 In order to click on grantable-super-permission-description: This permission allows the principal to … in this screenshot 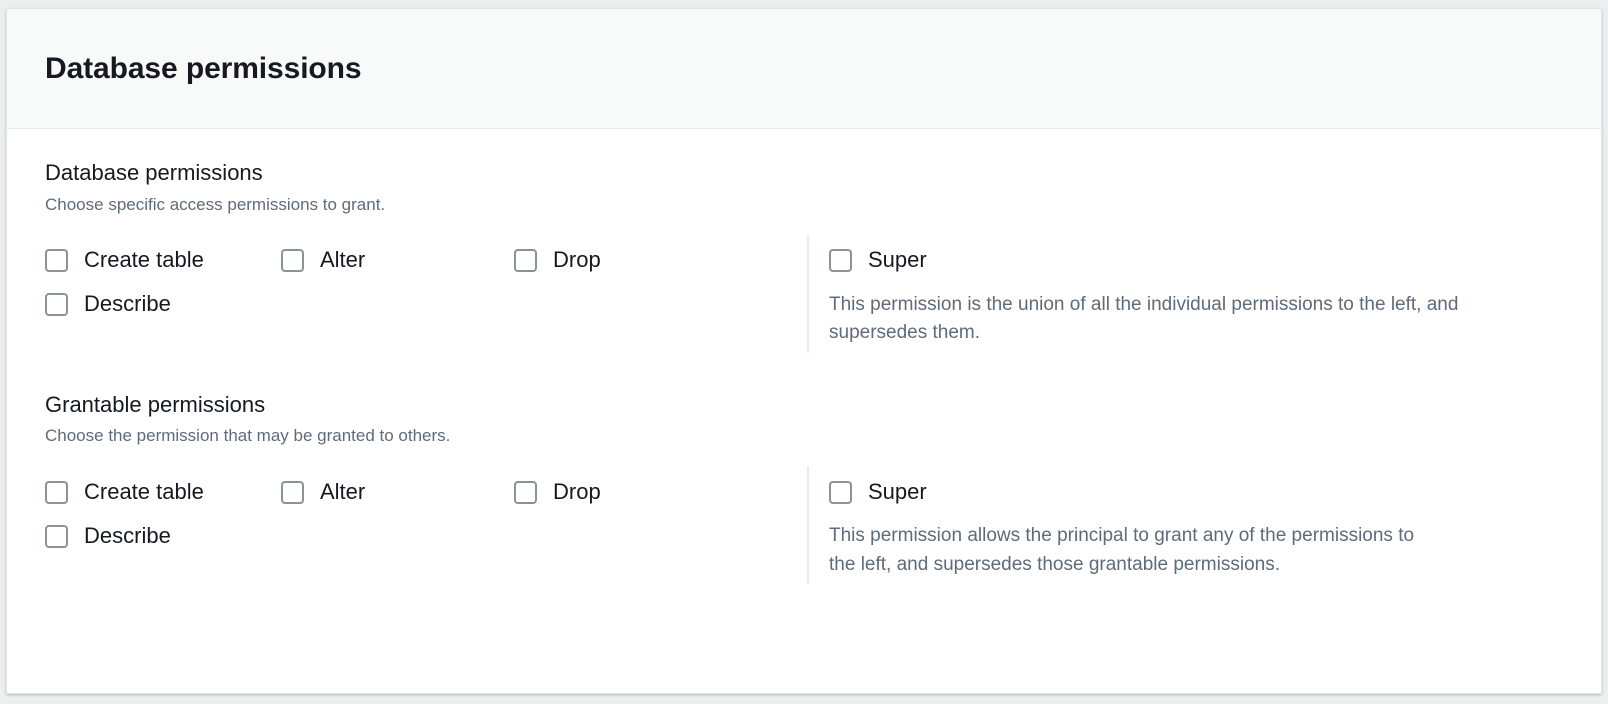, I will do `click(1122, 550)`.